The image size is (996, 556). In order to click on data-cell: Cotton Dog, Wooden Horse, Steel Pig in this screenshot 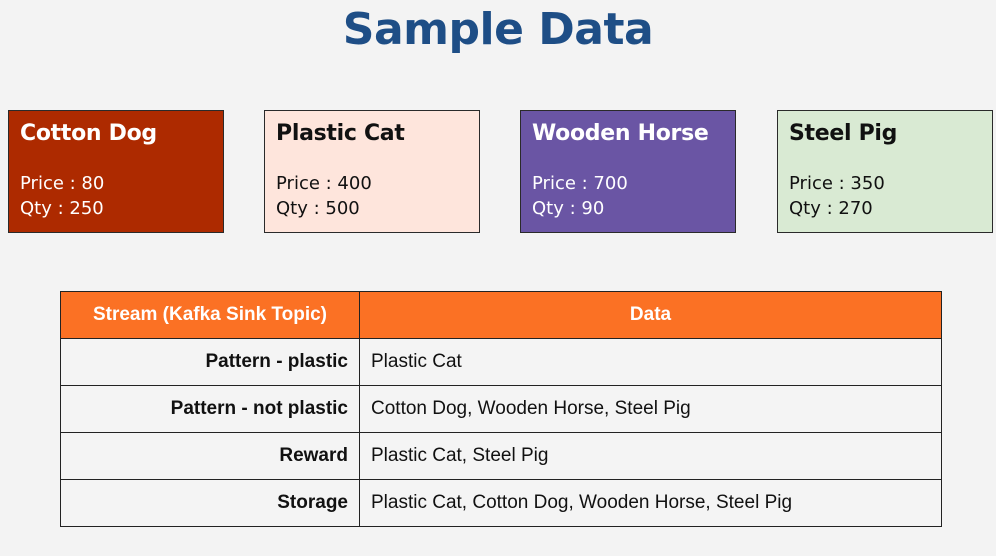, I will do `click(650, 409)`.